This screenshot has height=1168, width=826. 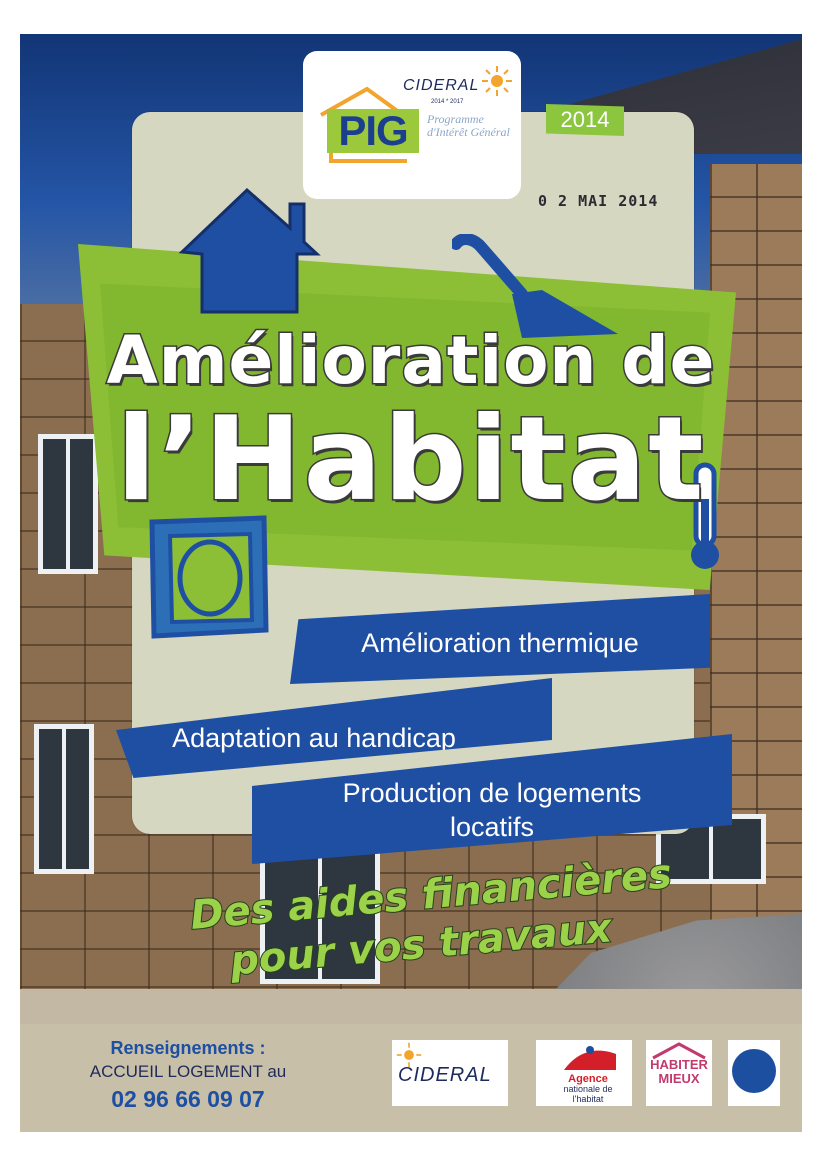 I want to click on partner-logo-cideral: CIDERAL, so click(x=450, y=1073).